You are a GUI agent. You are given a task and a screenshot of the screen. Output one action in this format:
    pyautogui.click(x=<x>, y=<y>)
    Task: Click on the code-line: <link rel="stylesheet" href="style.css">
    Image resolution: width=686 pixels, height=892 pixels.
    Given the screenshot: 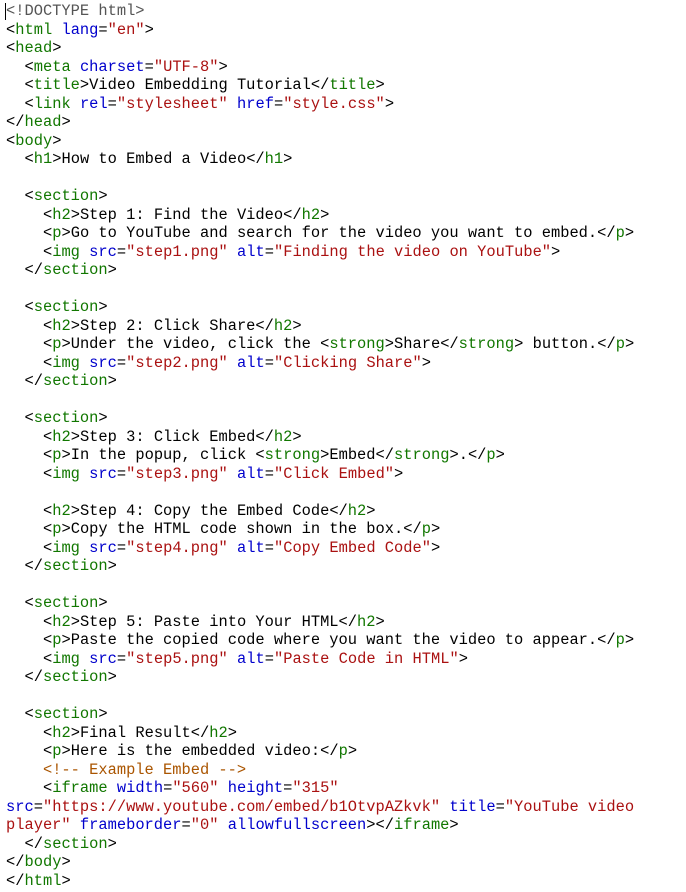 What is the action you would take?
    pyautogui.click(x=343, y=104)
    